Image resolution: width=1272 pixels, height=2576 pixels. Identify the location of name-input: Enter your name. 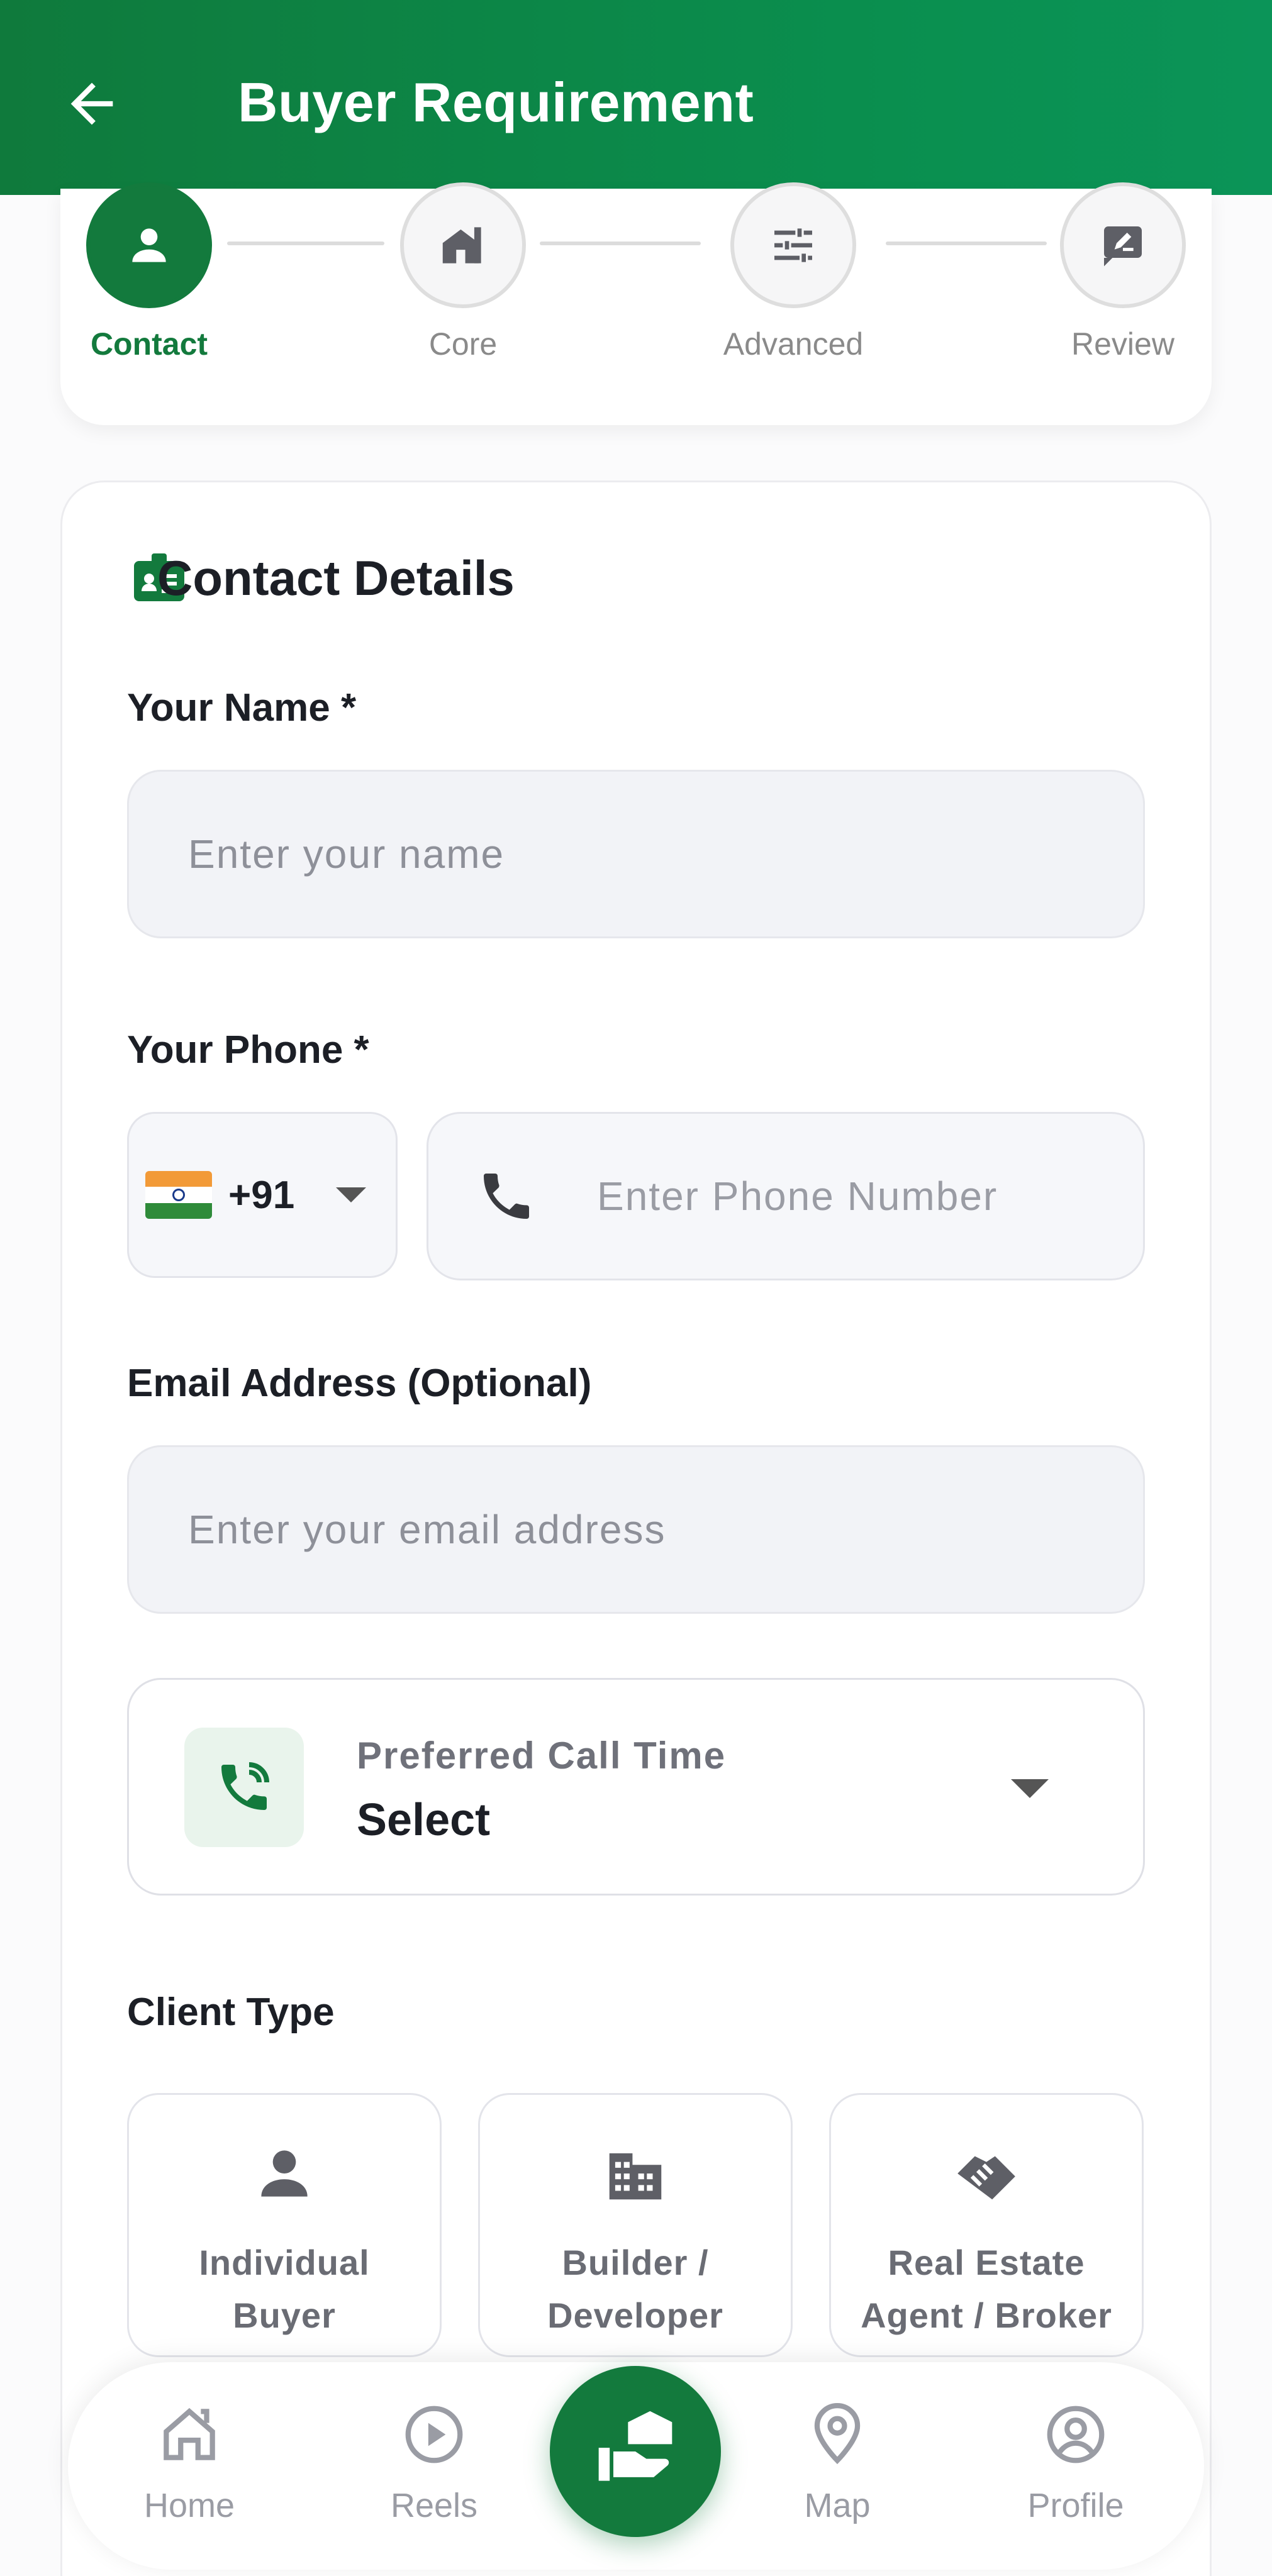
(636, 854).